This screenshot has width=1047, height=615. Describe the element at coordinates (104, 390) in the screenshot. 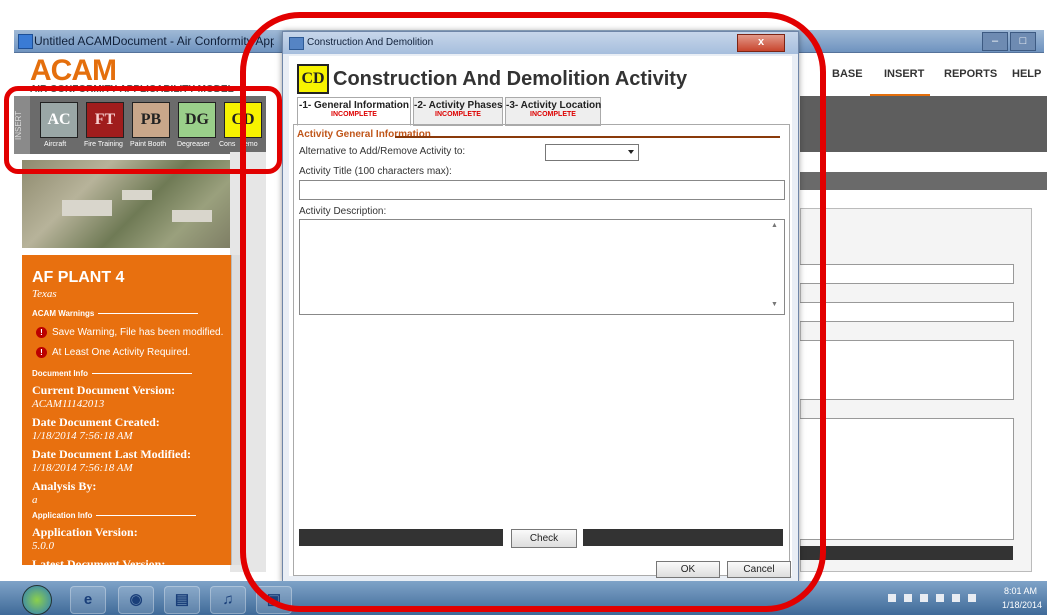

I see `doc-info-key: Current Document Version:` at that location.